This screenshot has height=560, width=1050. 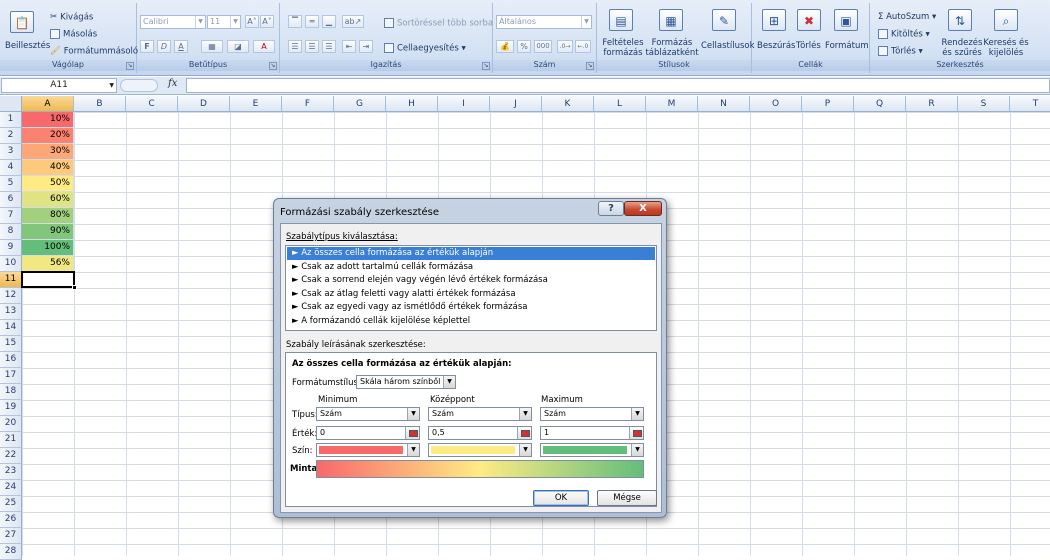 I want to click on insert-button: Beszúrás, so click(x=776, y=46).